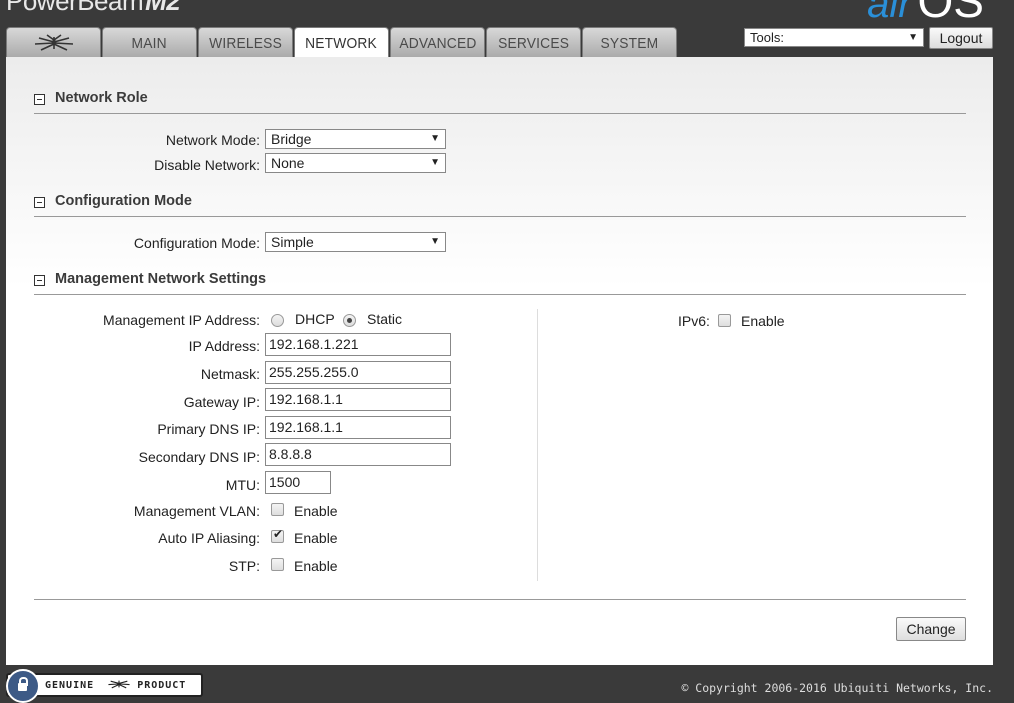 This screenshot has height=703, width=1014. What do you see at coordinates (767, 37) in the screenshot?
I see `tools-dropdown-value: Tools:` at bounding box center [767, 37].